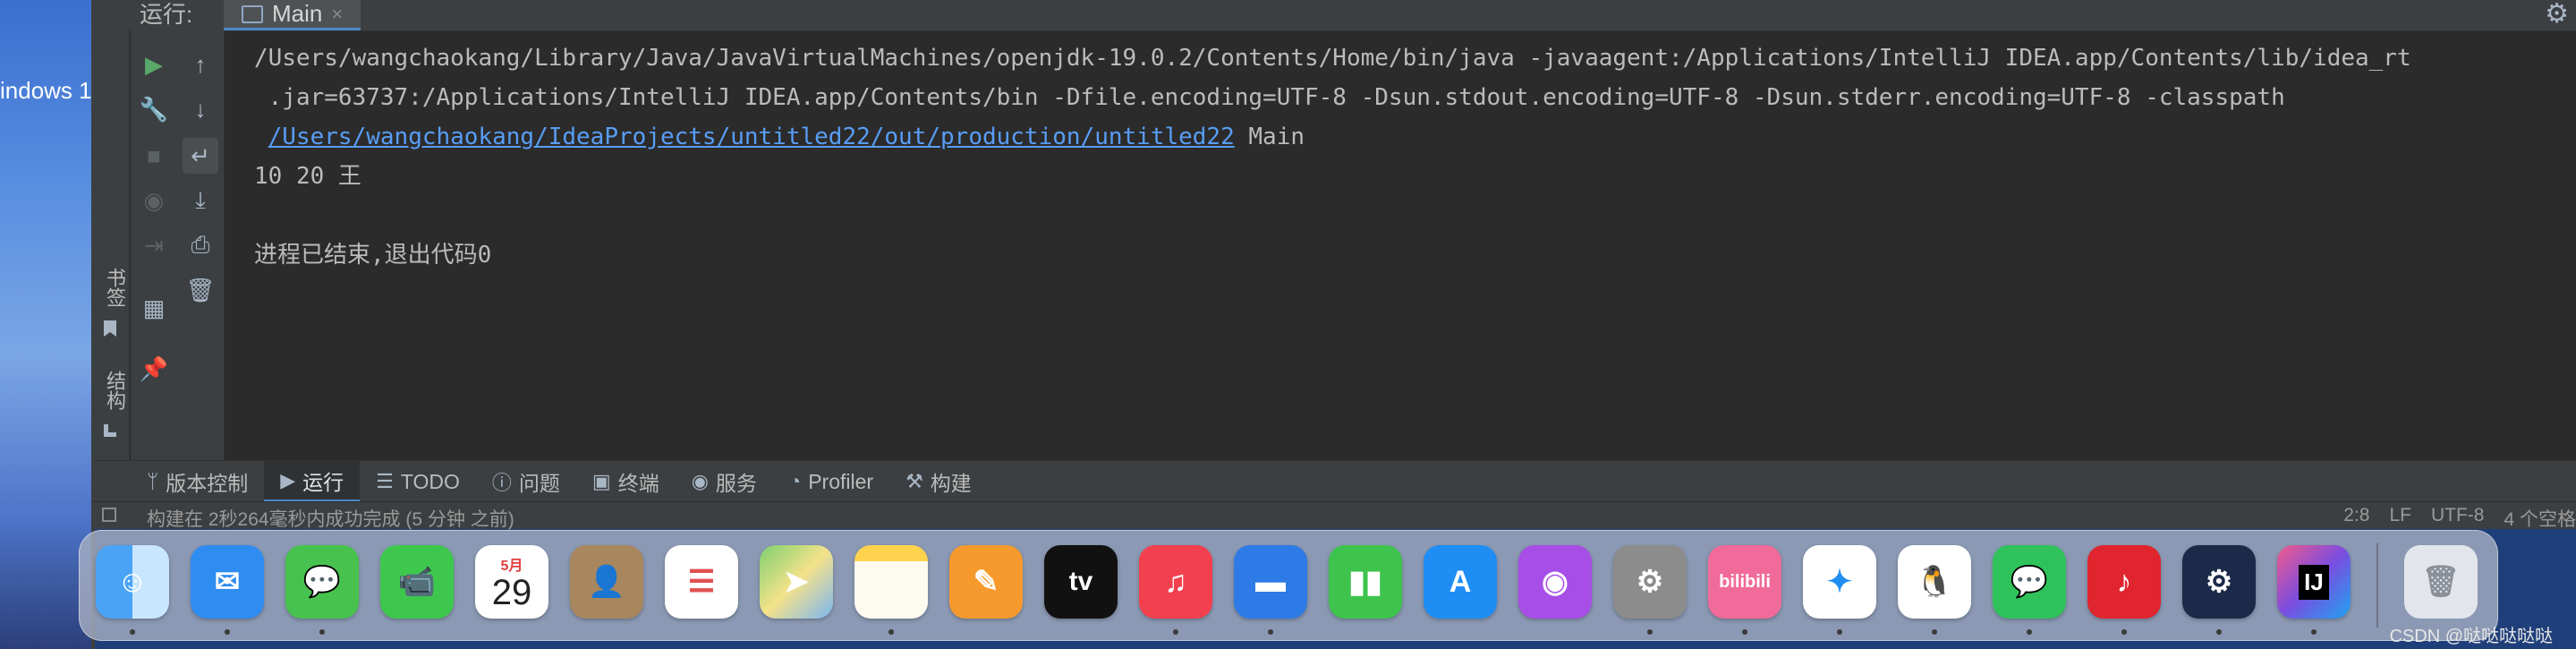 The height and width of the screenshot is (649, 2576). Describe the element at coordinates (2219, 582) in the screenshot. I see `steam-icon: ⚙` at that location.